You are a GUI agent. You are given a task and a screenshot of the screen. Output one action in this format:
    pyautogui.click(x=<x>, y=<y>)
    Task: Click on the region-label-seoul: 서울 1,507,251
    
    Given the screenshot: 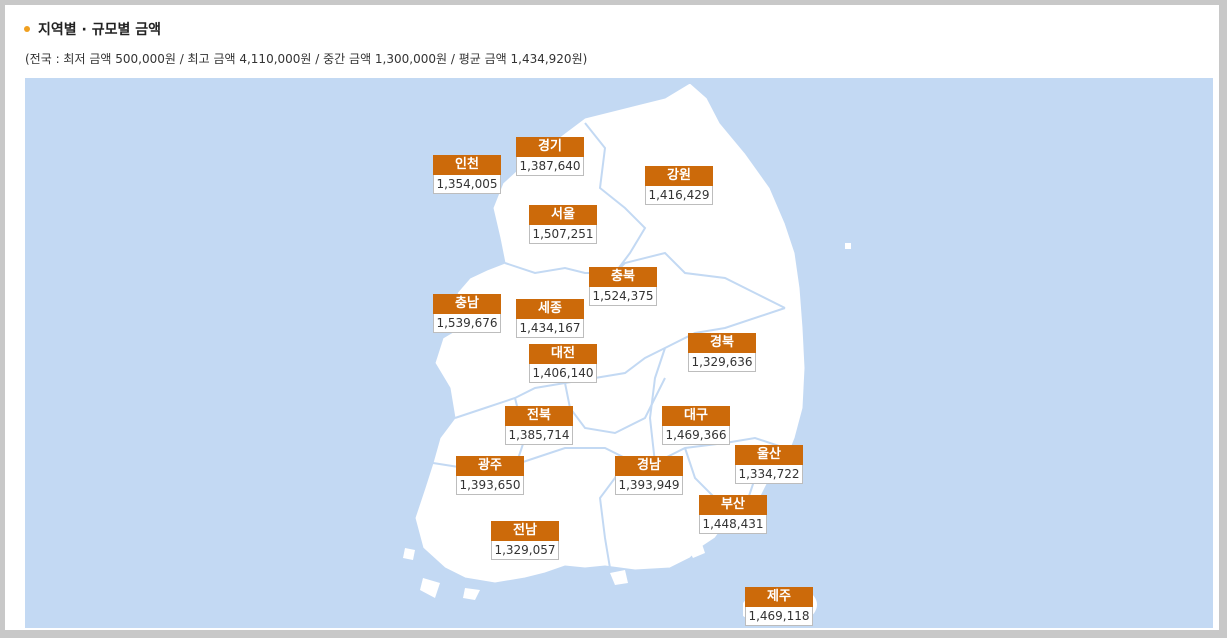 What is the action you would take?
    pyautogui.click(x=563, y=224)
    